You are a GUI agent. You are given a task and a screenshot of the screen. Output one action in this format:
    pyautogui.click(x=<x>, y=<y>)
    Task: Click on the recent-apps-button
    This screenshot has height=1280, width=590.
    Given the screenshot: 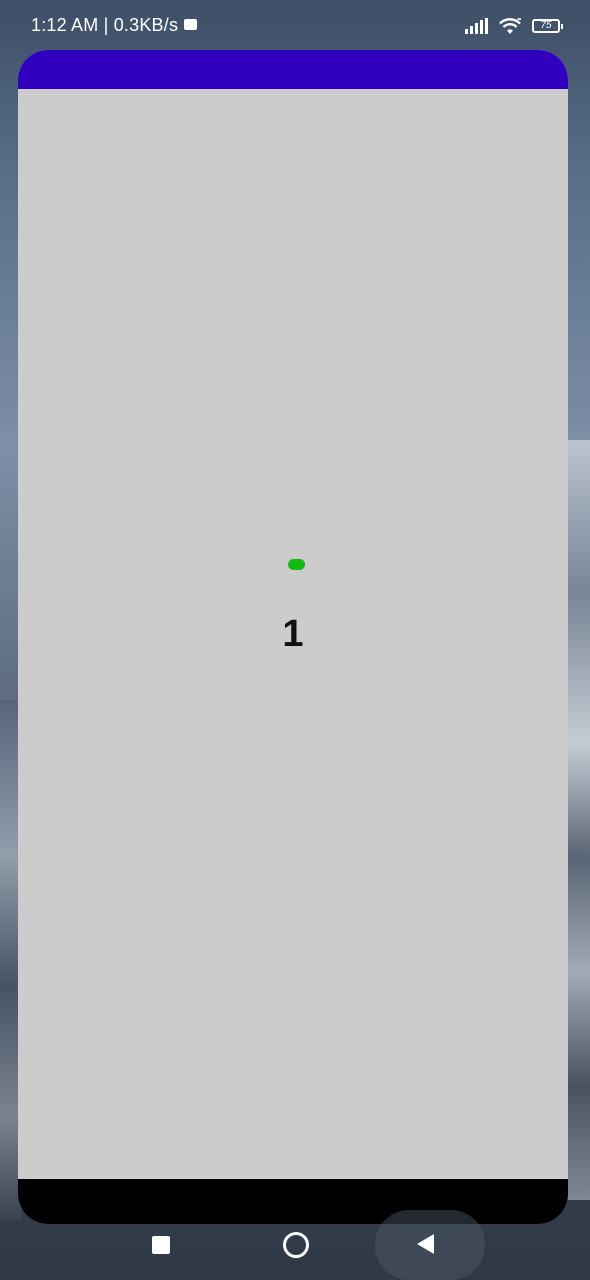 What is the action you would take?
    pyautogui.click(x=161, y=1245)
    